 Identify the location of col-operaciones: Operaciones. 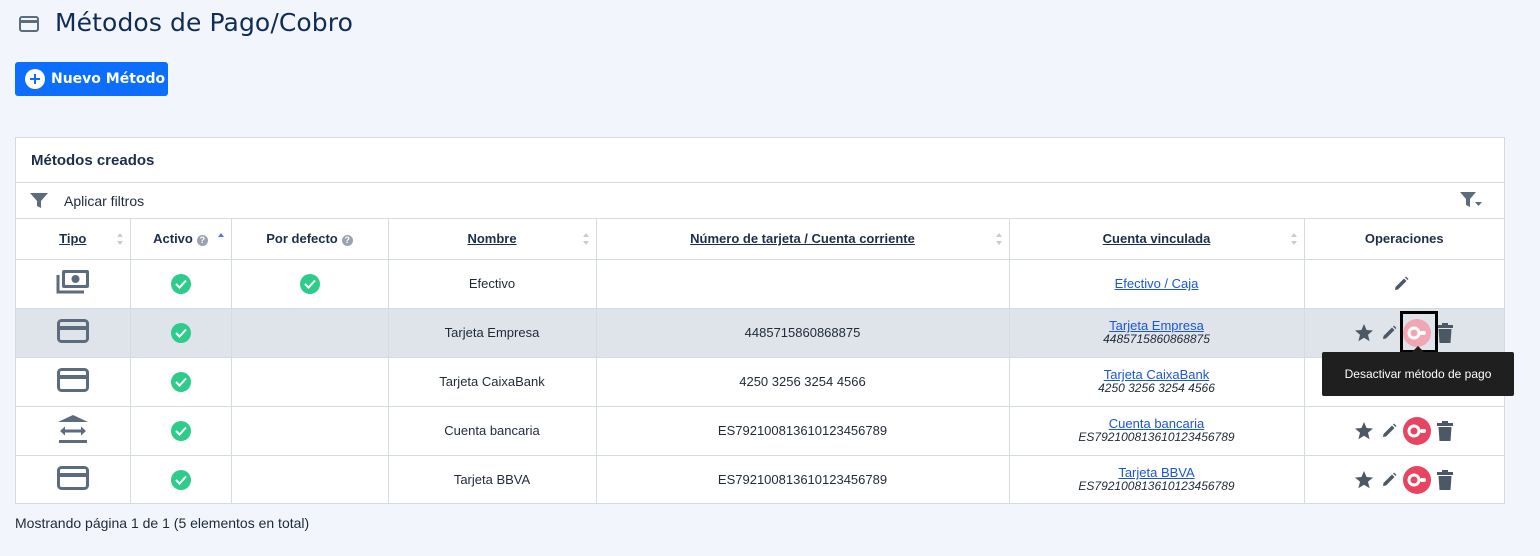
(1404, 239).